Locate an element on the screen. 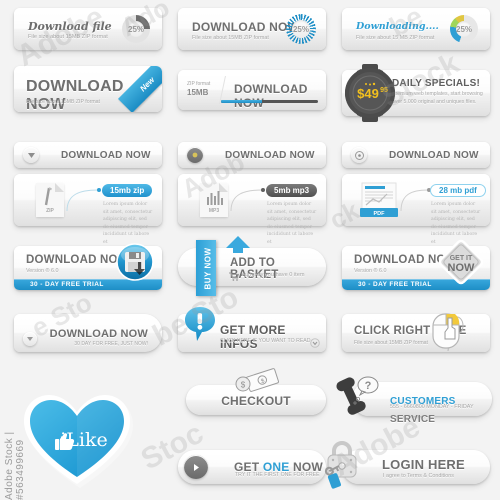  mp3-size-tag: 5mb mp3 is located at coordinates (292, 190).